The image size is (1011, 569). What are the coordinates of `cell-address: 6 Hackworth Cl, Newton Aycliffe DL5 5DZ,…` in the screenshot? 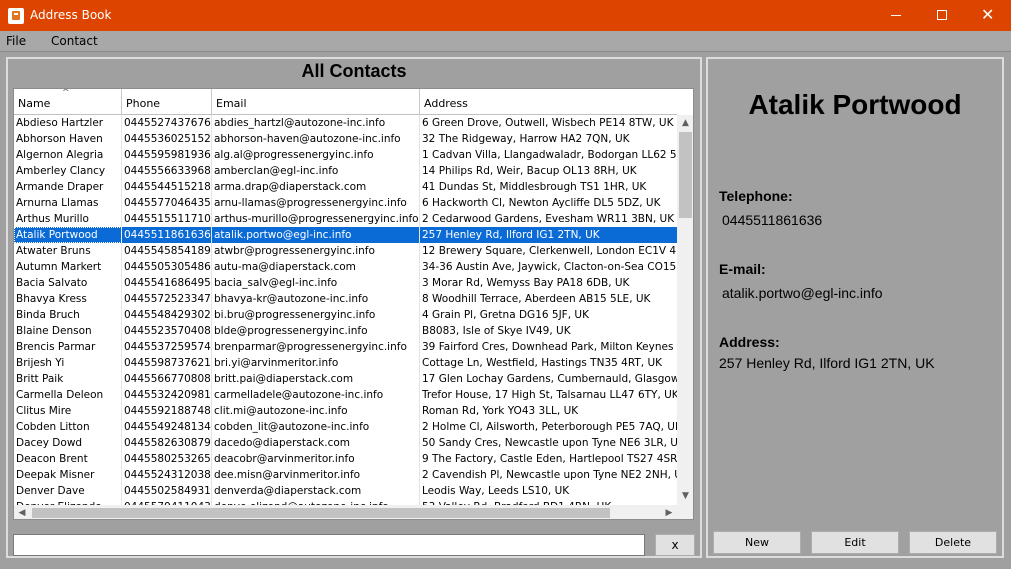 It's located at (541, 203).